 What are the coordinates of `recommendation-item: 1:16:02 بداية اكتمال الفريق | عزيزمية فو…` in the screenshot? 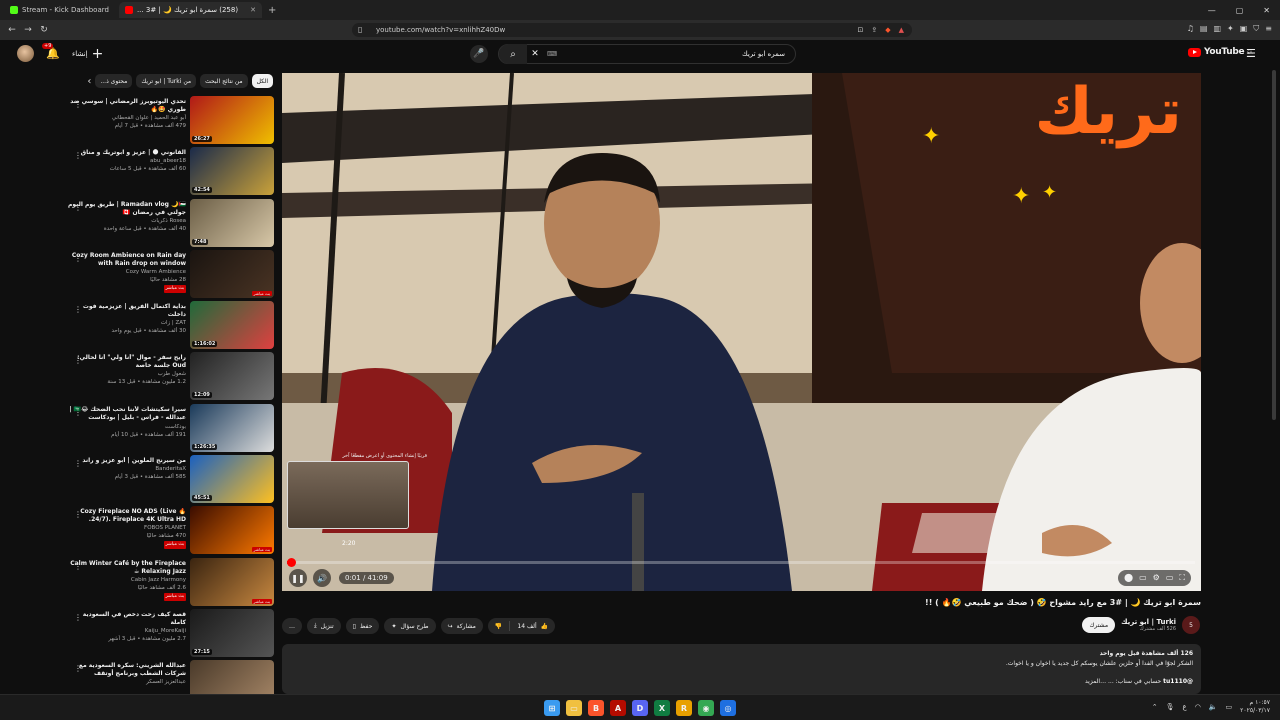 It's located at (171, 326).